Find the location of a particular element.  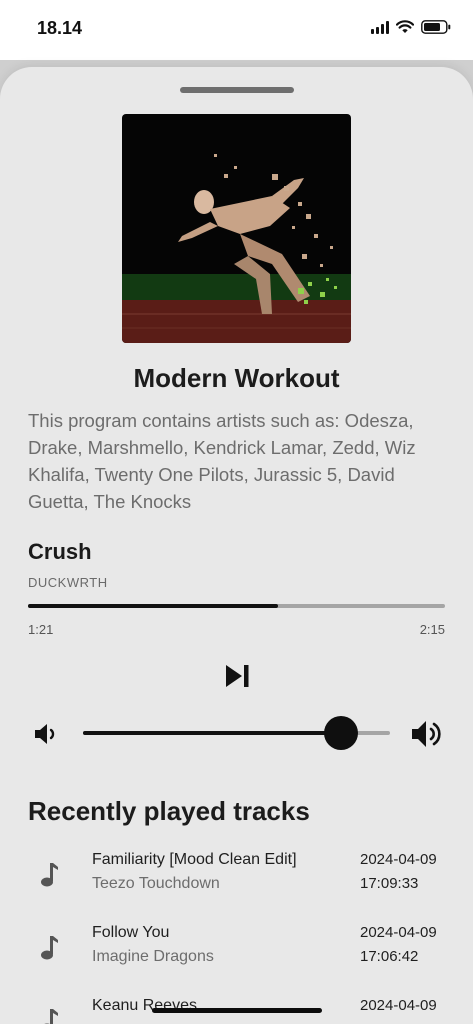

now-playing-artist: DUCKWRTH is located at coordinates (68, 582).